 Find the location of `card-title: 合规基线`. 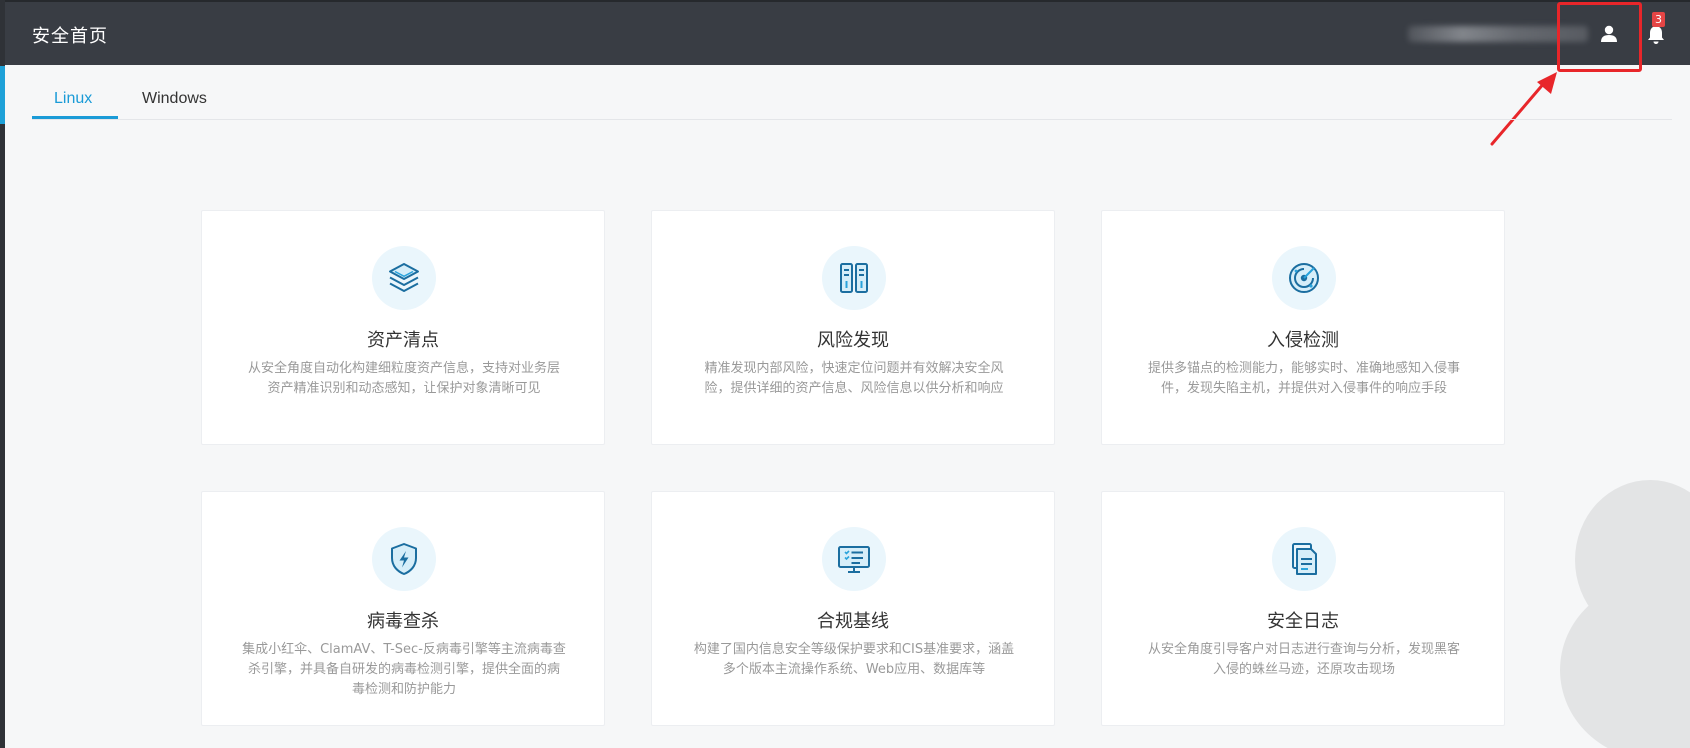

card-title: 合规基线 is located at coordinates (853, 621).